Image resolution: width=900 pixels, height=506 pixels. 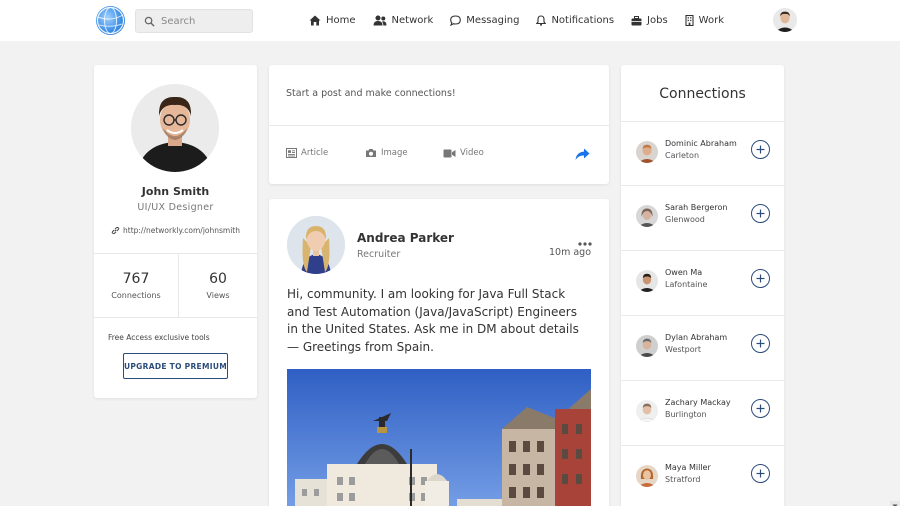 I want to click on briefcase-icon, so click(x=636, y=20).